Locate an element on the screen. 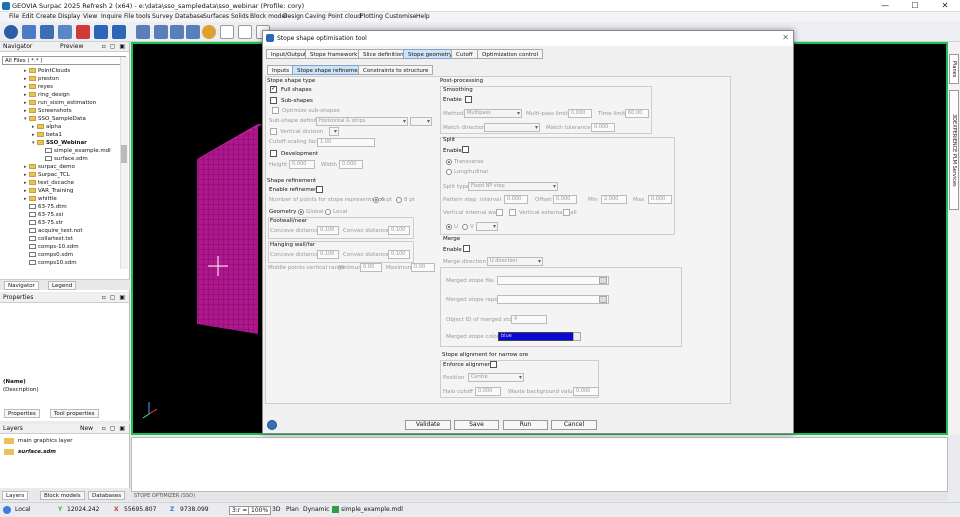 This screenshot has height=517, width=960. file-filter-select: All Files ( *.* ) is located at coordinates (64, 60).